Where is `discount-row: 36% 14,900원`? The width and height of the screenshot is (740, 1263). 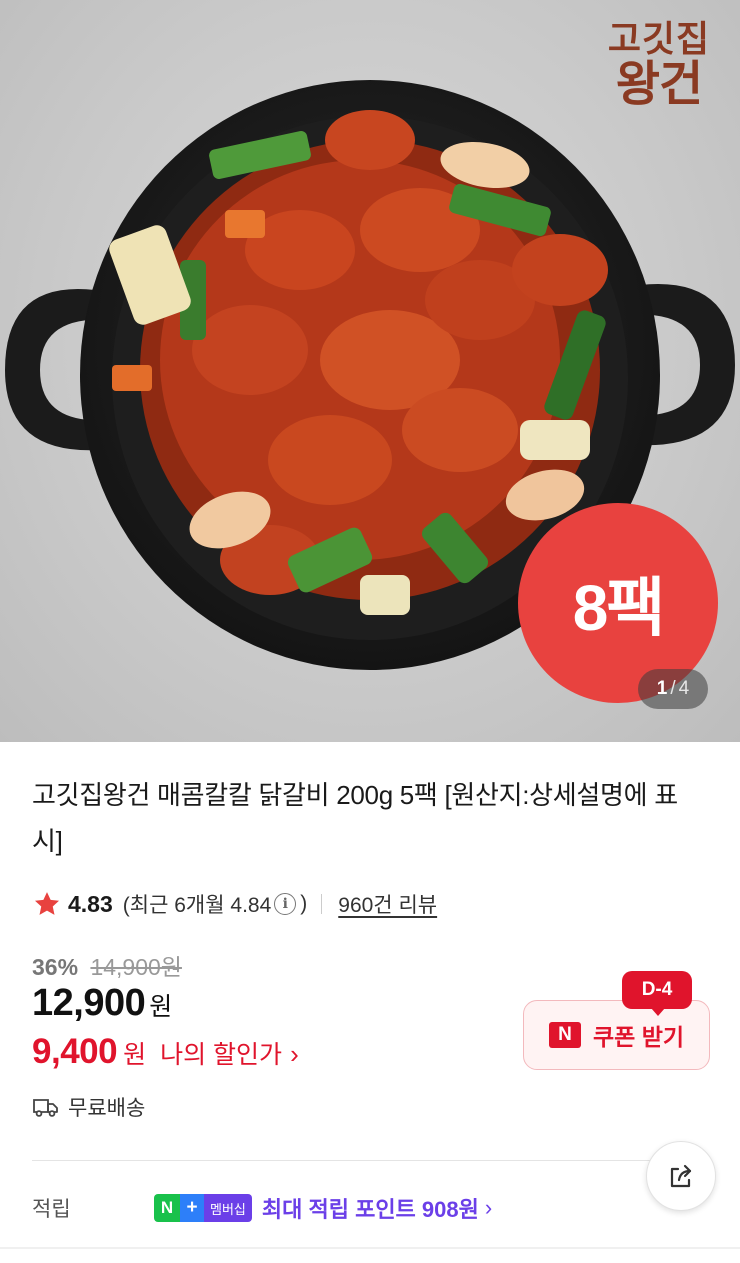 discount-row: 36% 14,900원 is located at coordinates (107, 965).